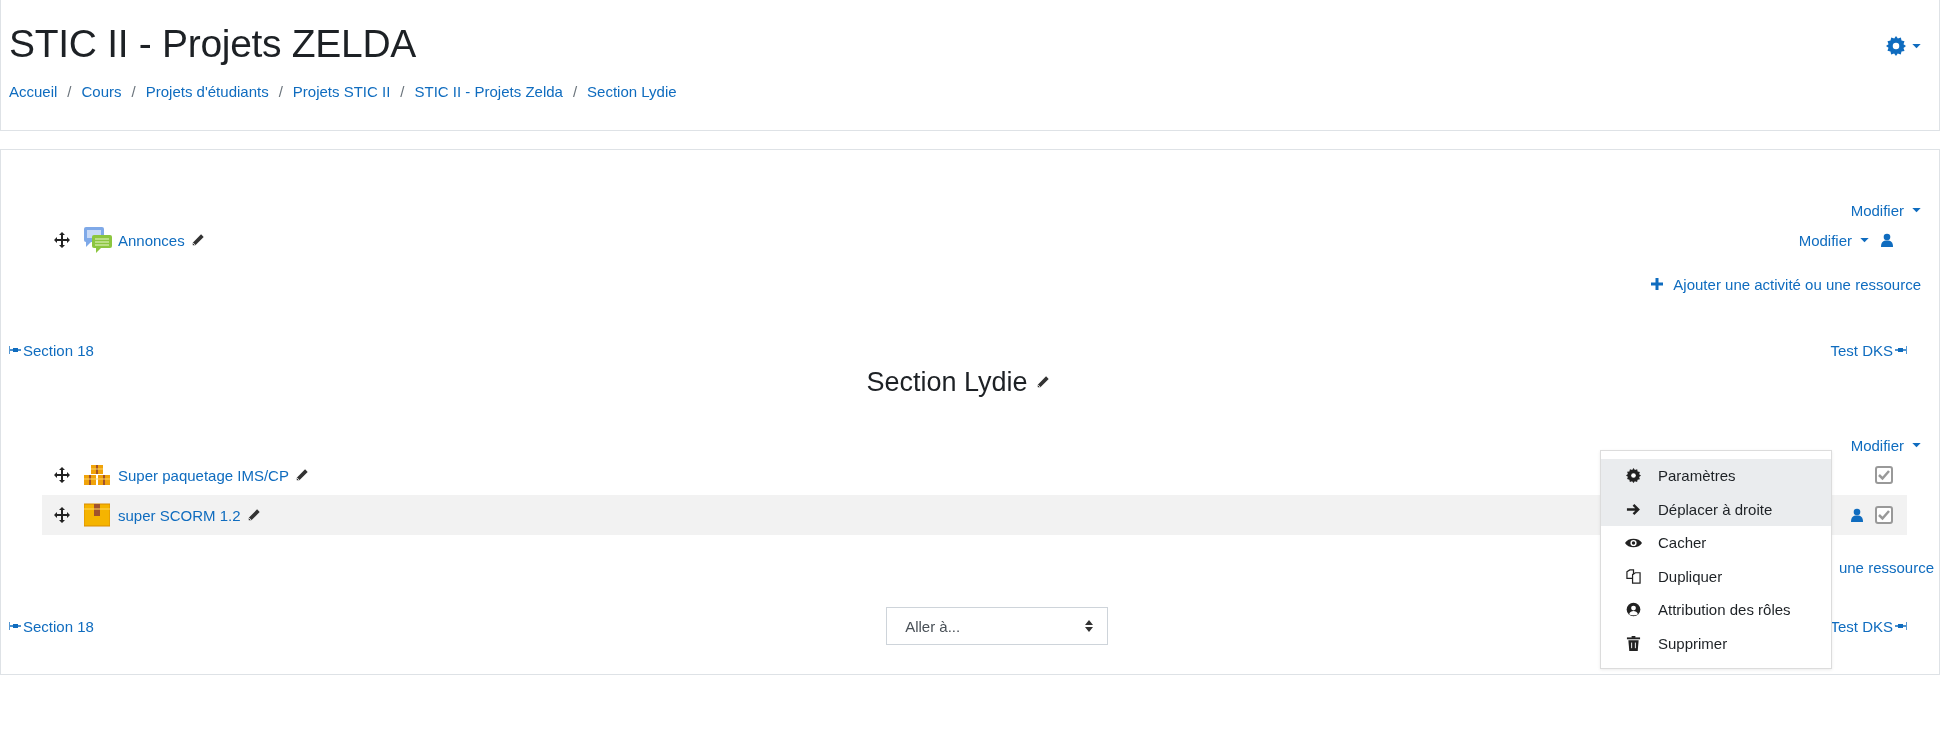 This screenshot has width=1947, height=732. What do you see at coordinates (1833, 240) in the screenshot?
I see `edit-menu-link: Modifier` at bounding box center [1833, 240].